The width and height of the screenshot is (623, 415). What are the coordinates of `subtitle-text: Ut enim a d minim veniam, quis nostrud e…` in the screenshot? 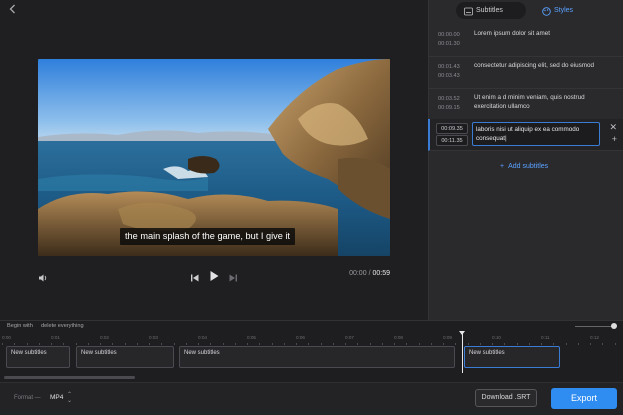 It's located at (535, 102).